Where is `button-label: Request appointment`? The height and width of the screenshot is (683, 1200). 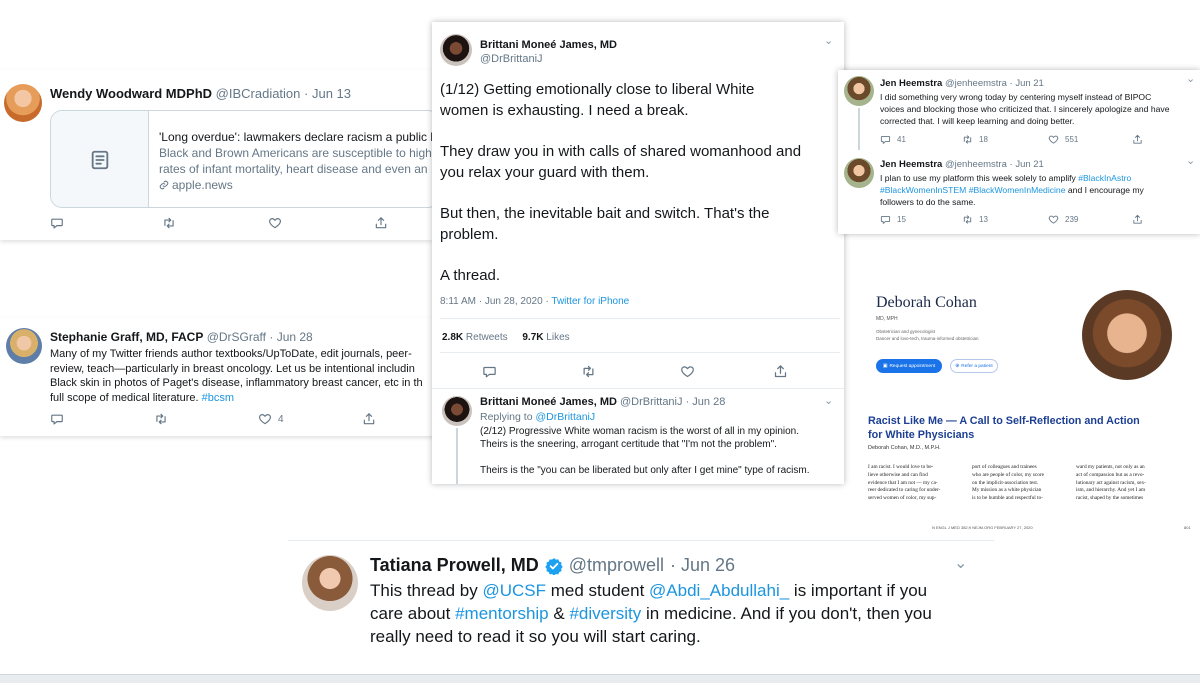 button-label: Request appointment is located at coordinates (912, 366).